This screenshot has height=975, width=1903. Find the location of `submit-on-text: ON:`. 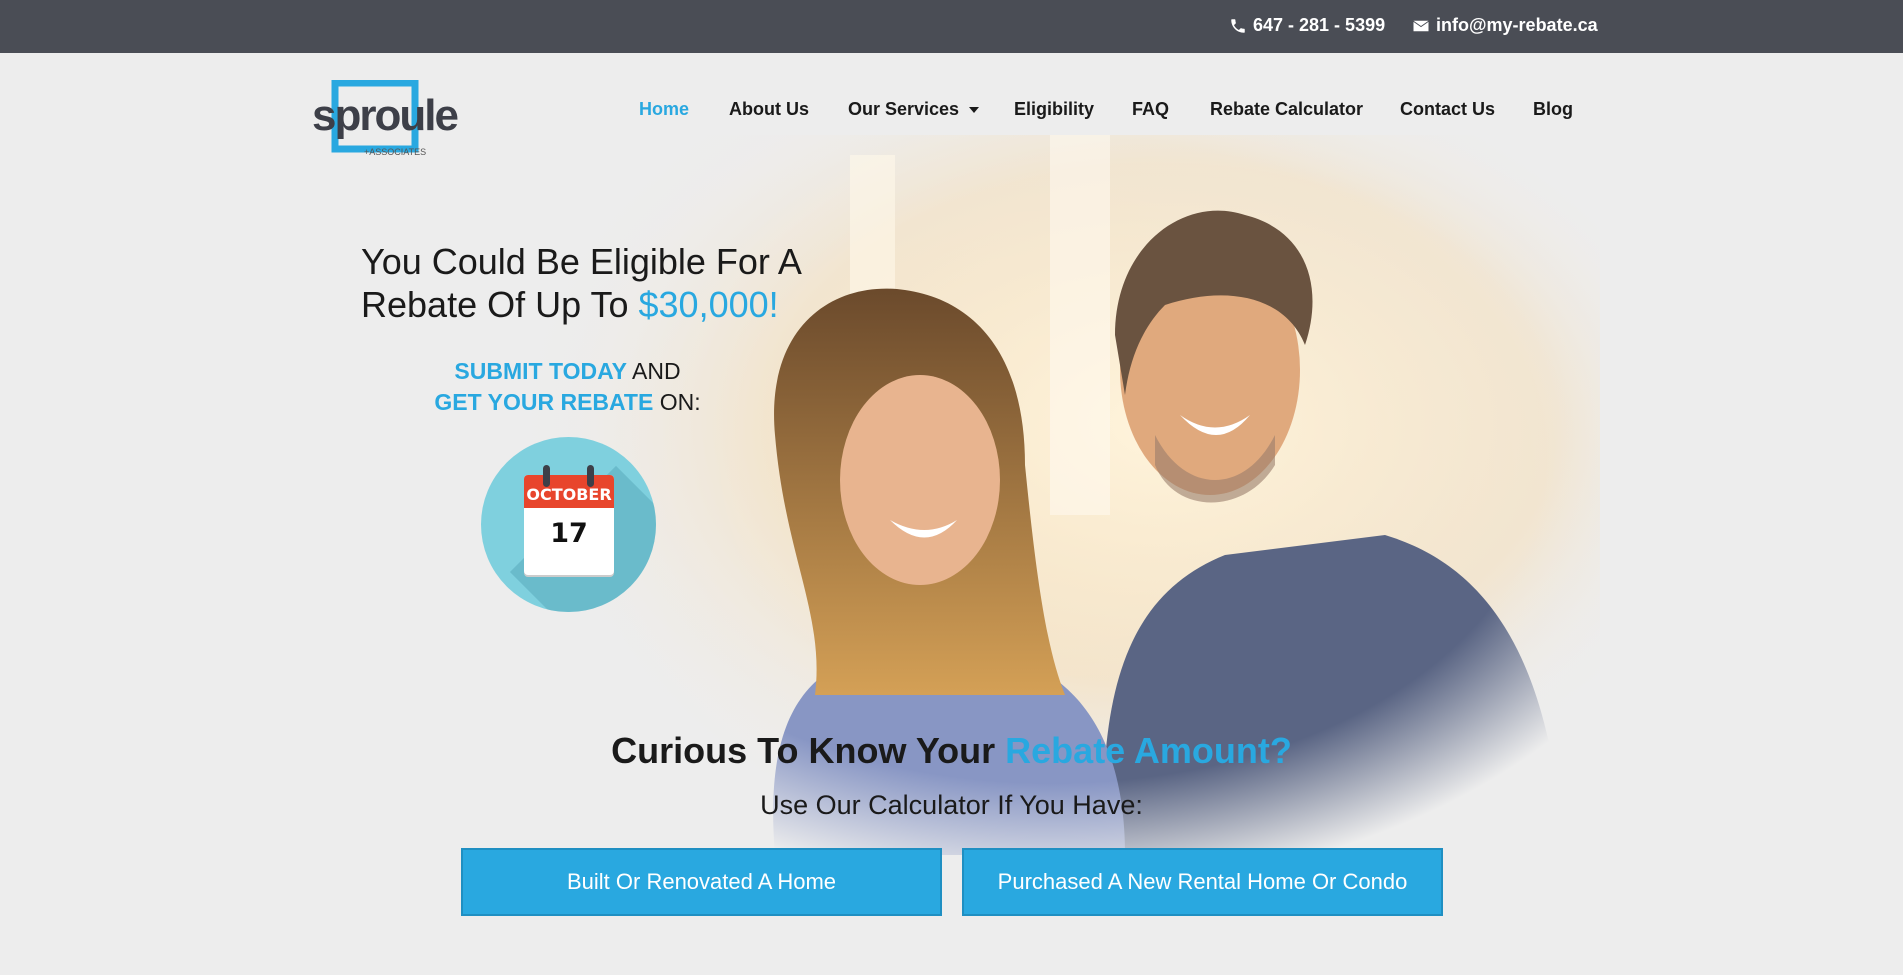

submit-on-text: ON: is located at coordinates (677, 402).